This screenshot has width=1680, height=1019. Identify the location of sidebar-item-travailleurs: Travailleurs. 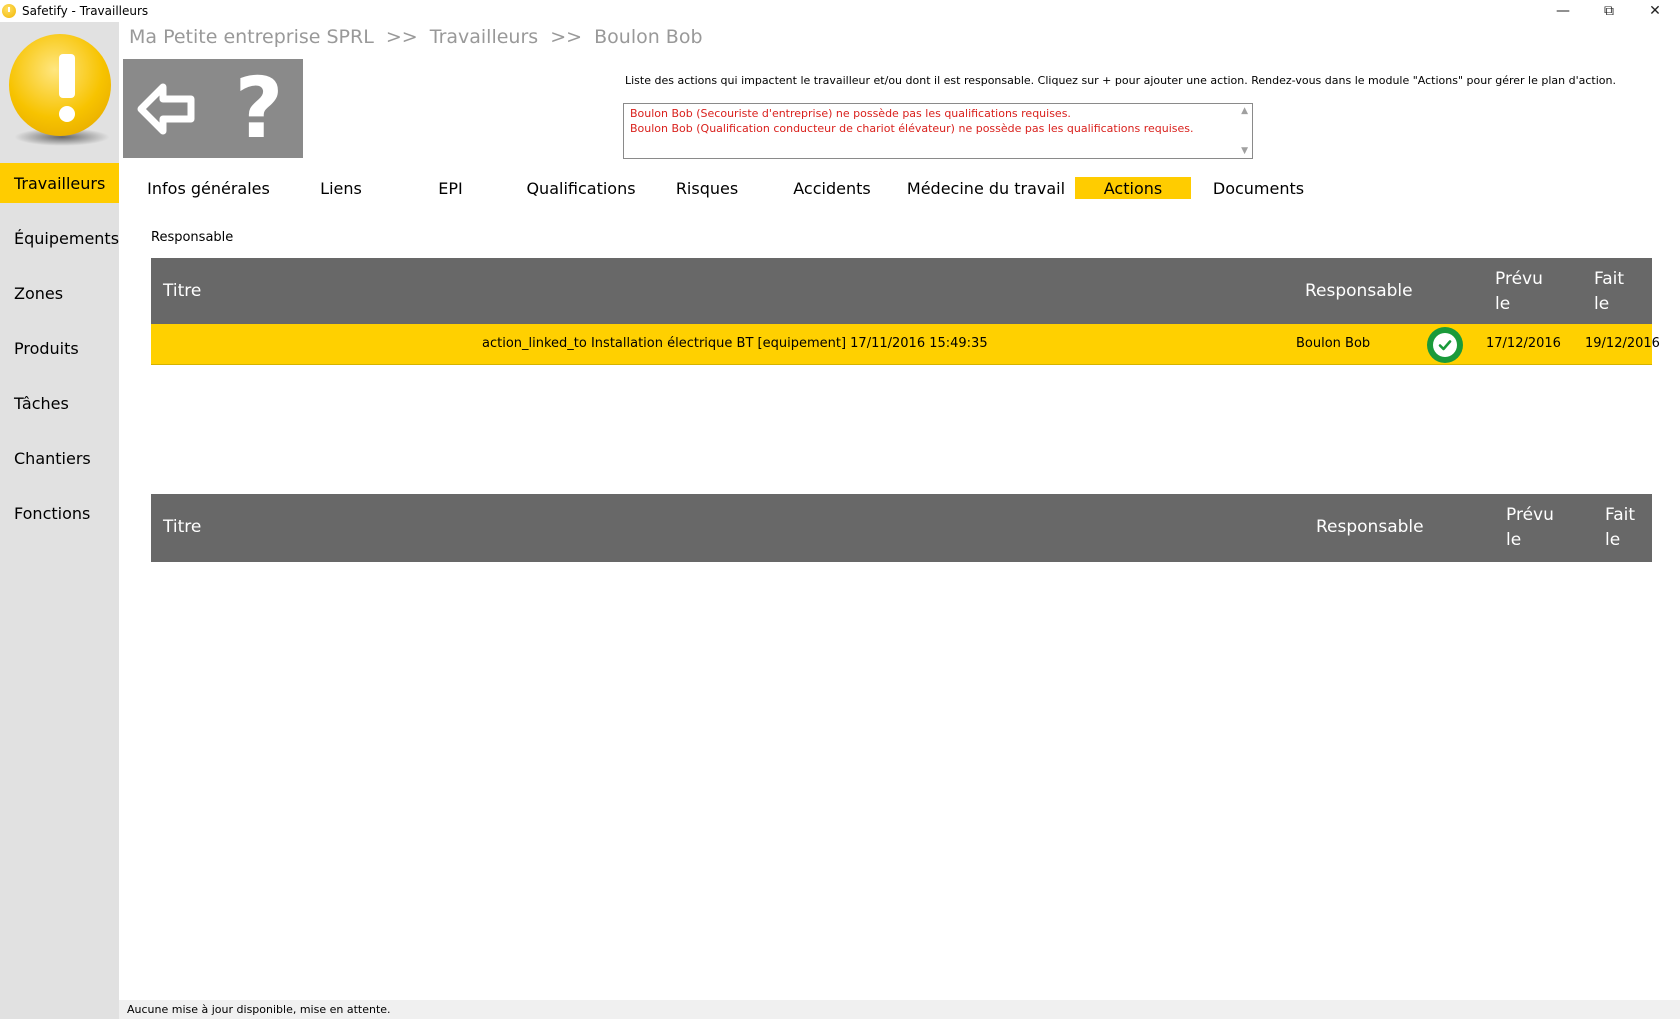
(59, 183).